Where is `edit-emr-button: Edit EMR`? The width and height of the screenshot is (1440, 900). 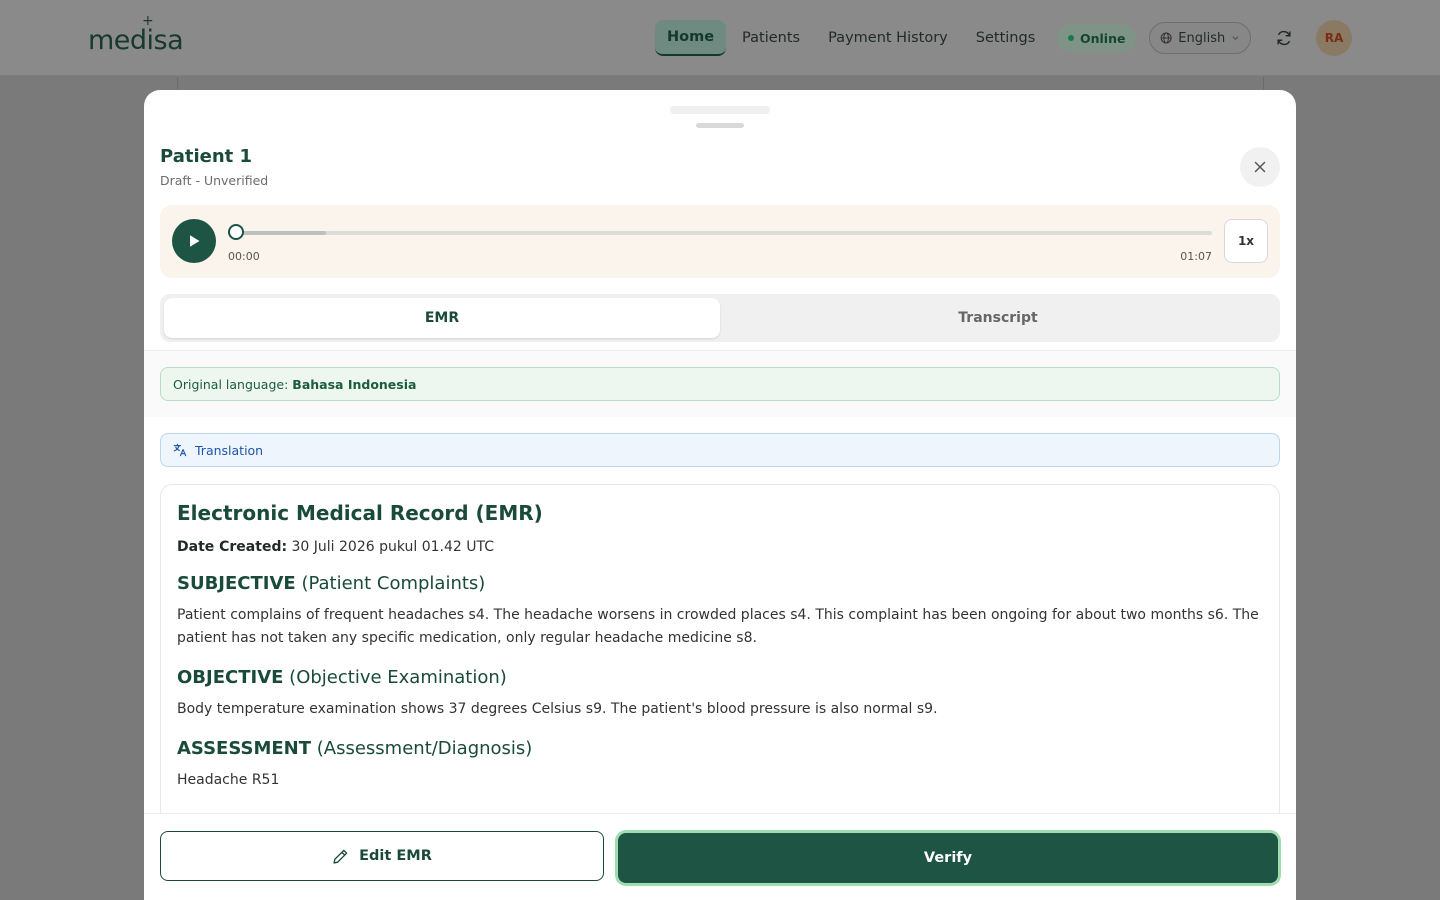
edit-emr-button: Edit EMR is located at coordinates (382, 856).